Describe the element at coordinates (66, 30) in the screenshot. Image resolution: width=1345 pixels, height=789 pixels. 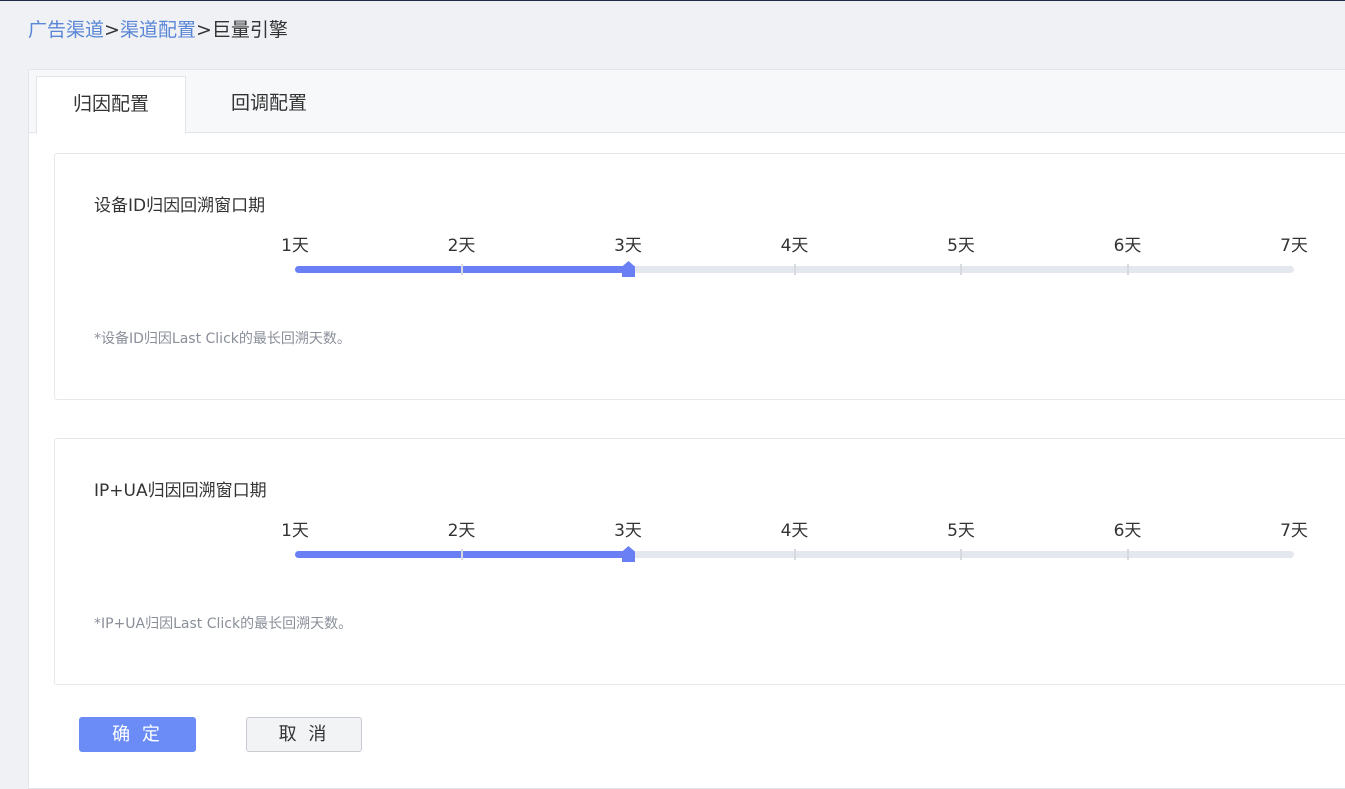
I see `breadcrumb-item-ad-channels: 广告渠道` at that location.